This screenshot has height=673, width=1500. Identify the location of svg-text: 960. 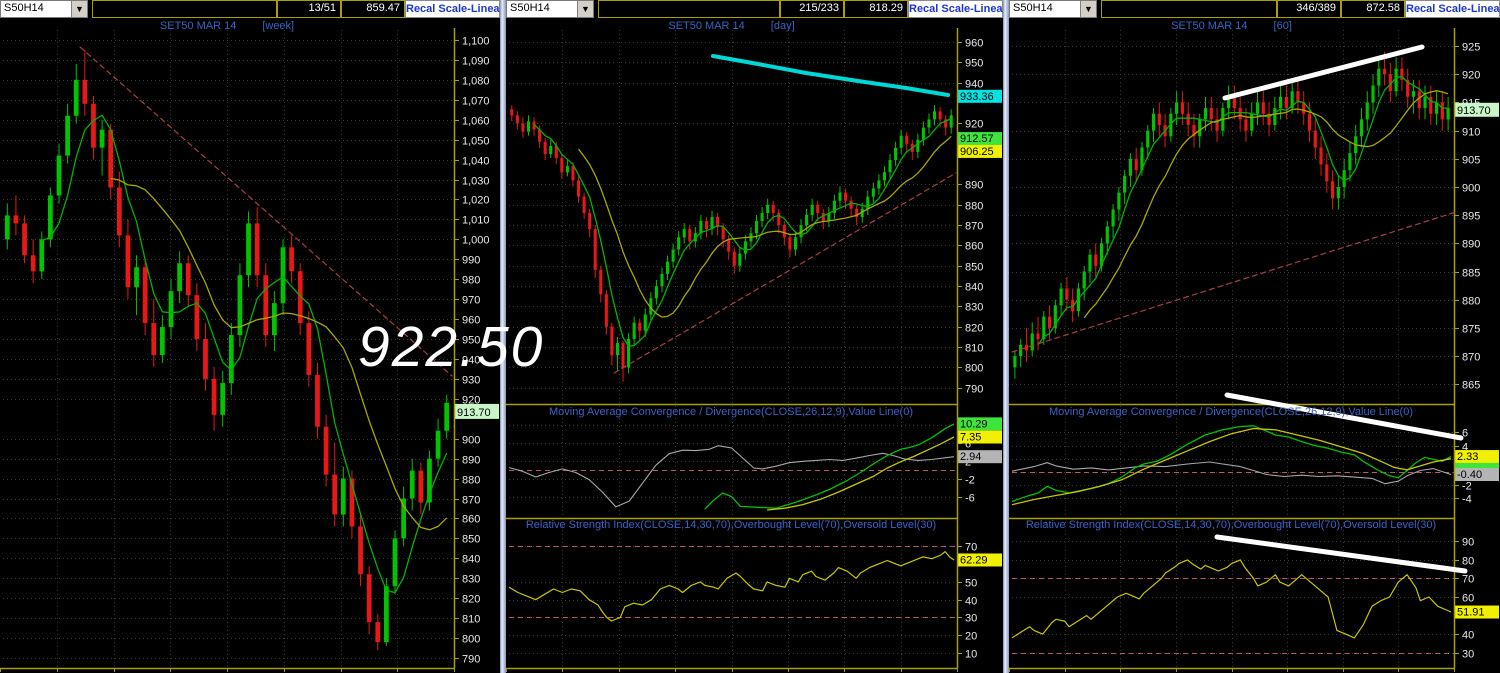
(974, 44).